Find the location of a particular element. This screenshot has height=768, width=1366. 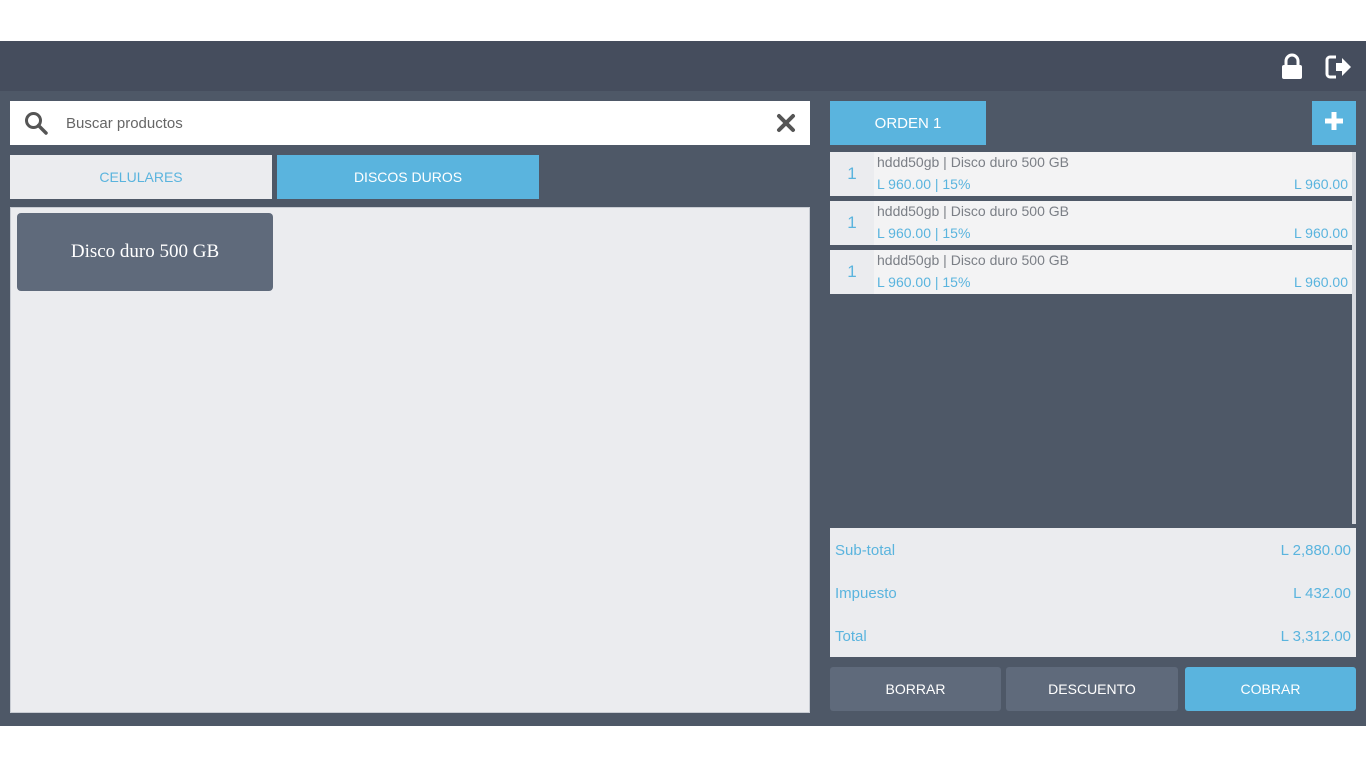

subtotal-value: L 2,880.00 is located at coordinates (1315, 550).